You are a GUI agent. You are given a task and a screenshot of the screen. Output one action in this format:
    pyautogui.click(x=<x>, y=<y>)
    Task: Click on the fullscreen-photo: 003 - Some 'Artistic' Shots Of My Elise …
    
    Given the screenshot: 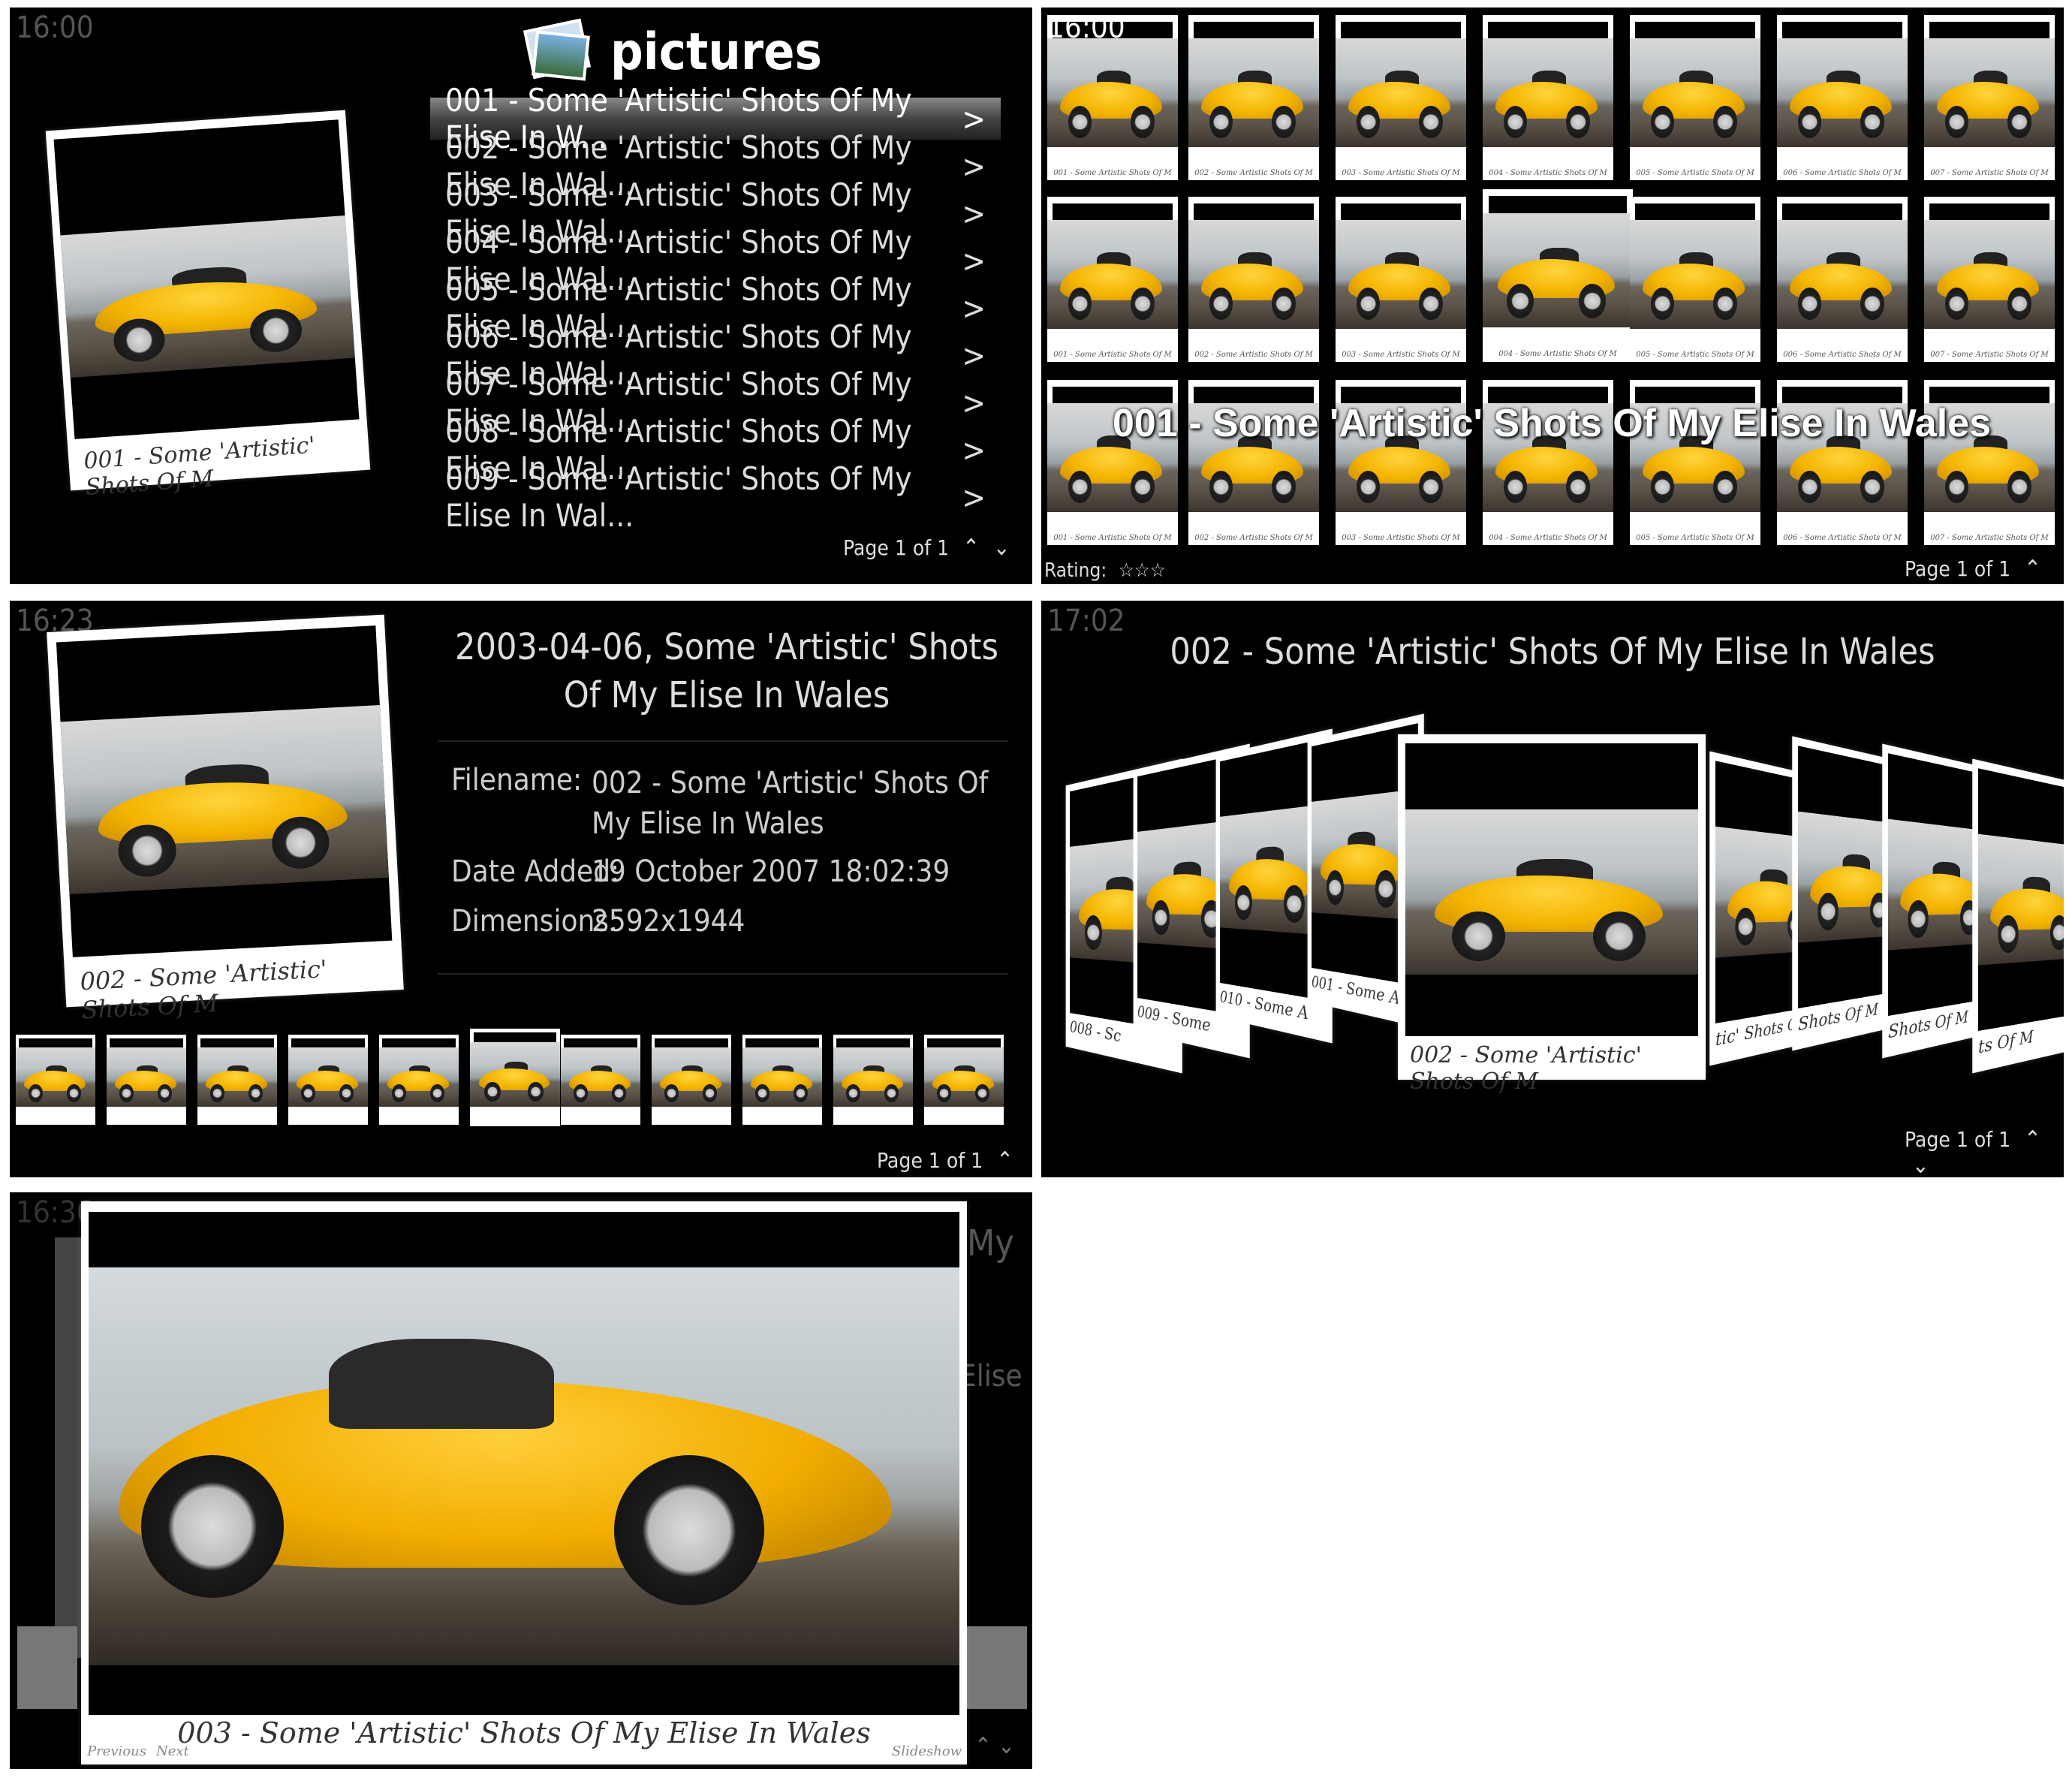 What is the action you would take?
    pyautogui.click(x=524, y=1483)
    